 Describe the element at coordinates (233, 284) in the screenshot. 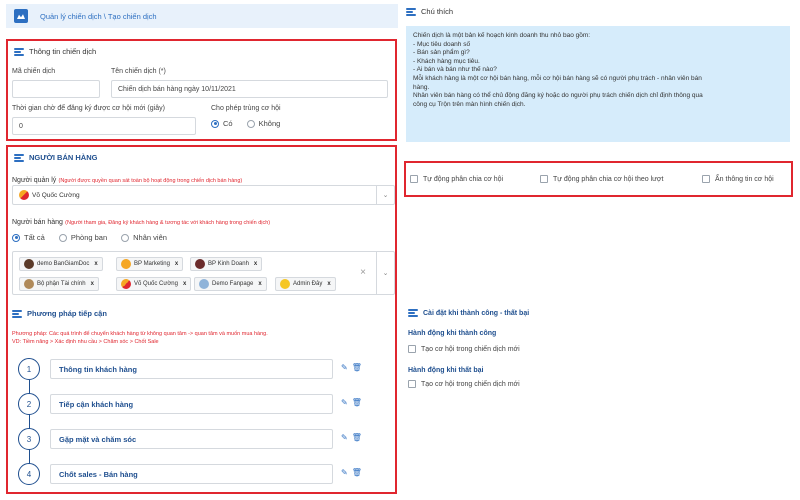

I see `seller-tag-label: Demo Fanpage` at that location.